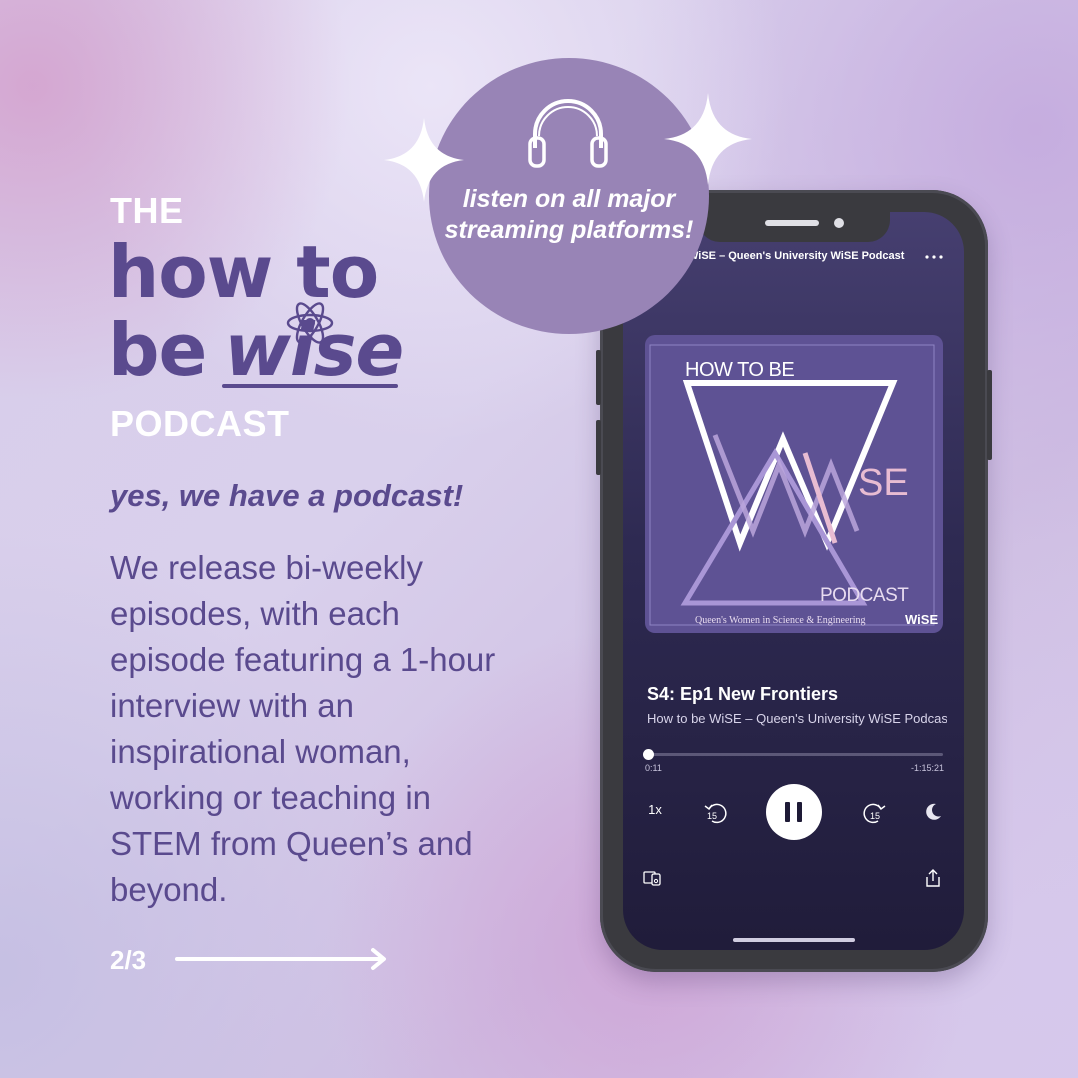 Image resolution: width=1078 pixels, height=1078 pixels. I want to click on moon-icon, so click(933, 811).